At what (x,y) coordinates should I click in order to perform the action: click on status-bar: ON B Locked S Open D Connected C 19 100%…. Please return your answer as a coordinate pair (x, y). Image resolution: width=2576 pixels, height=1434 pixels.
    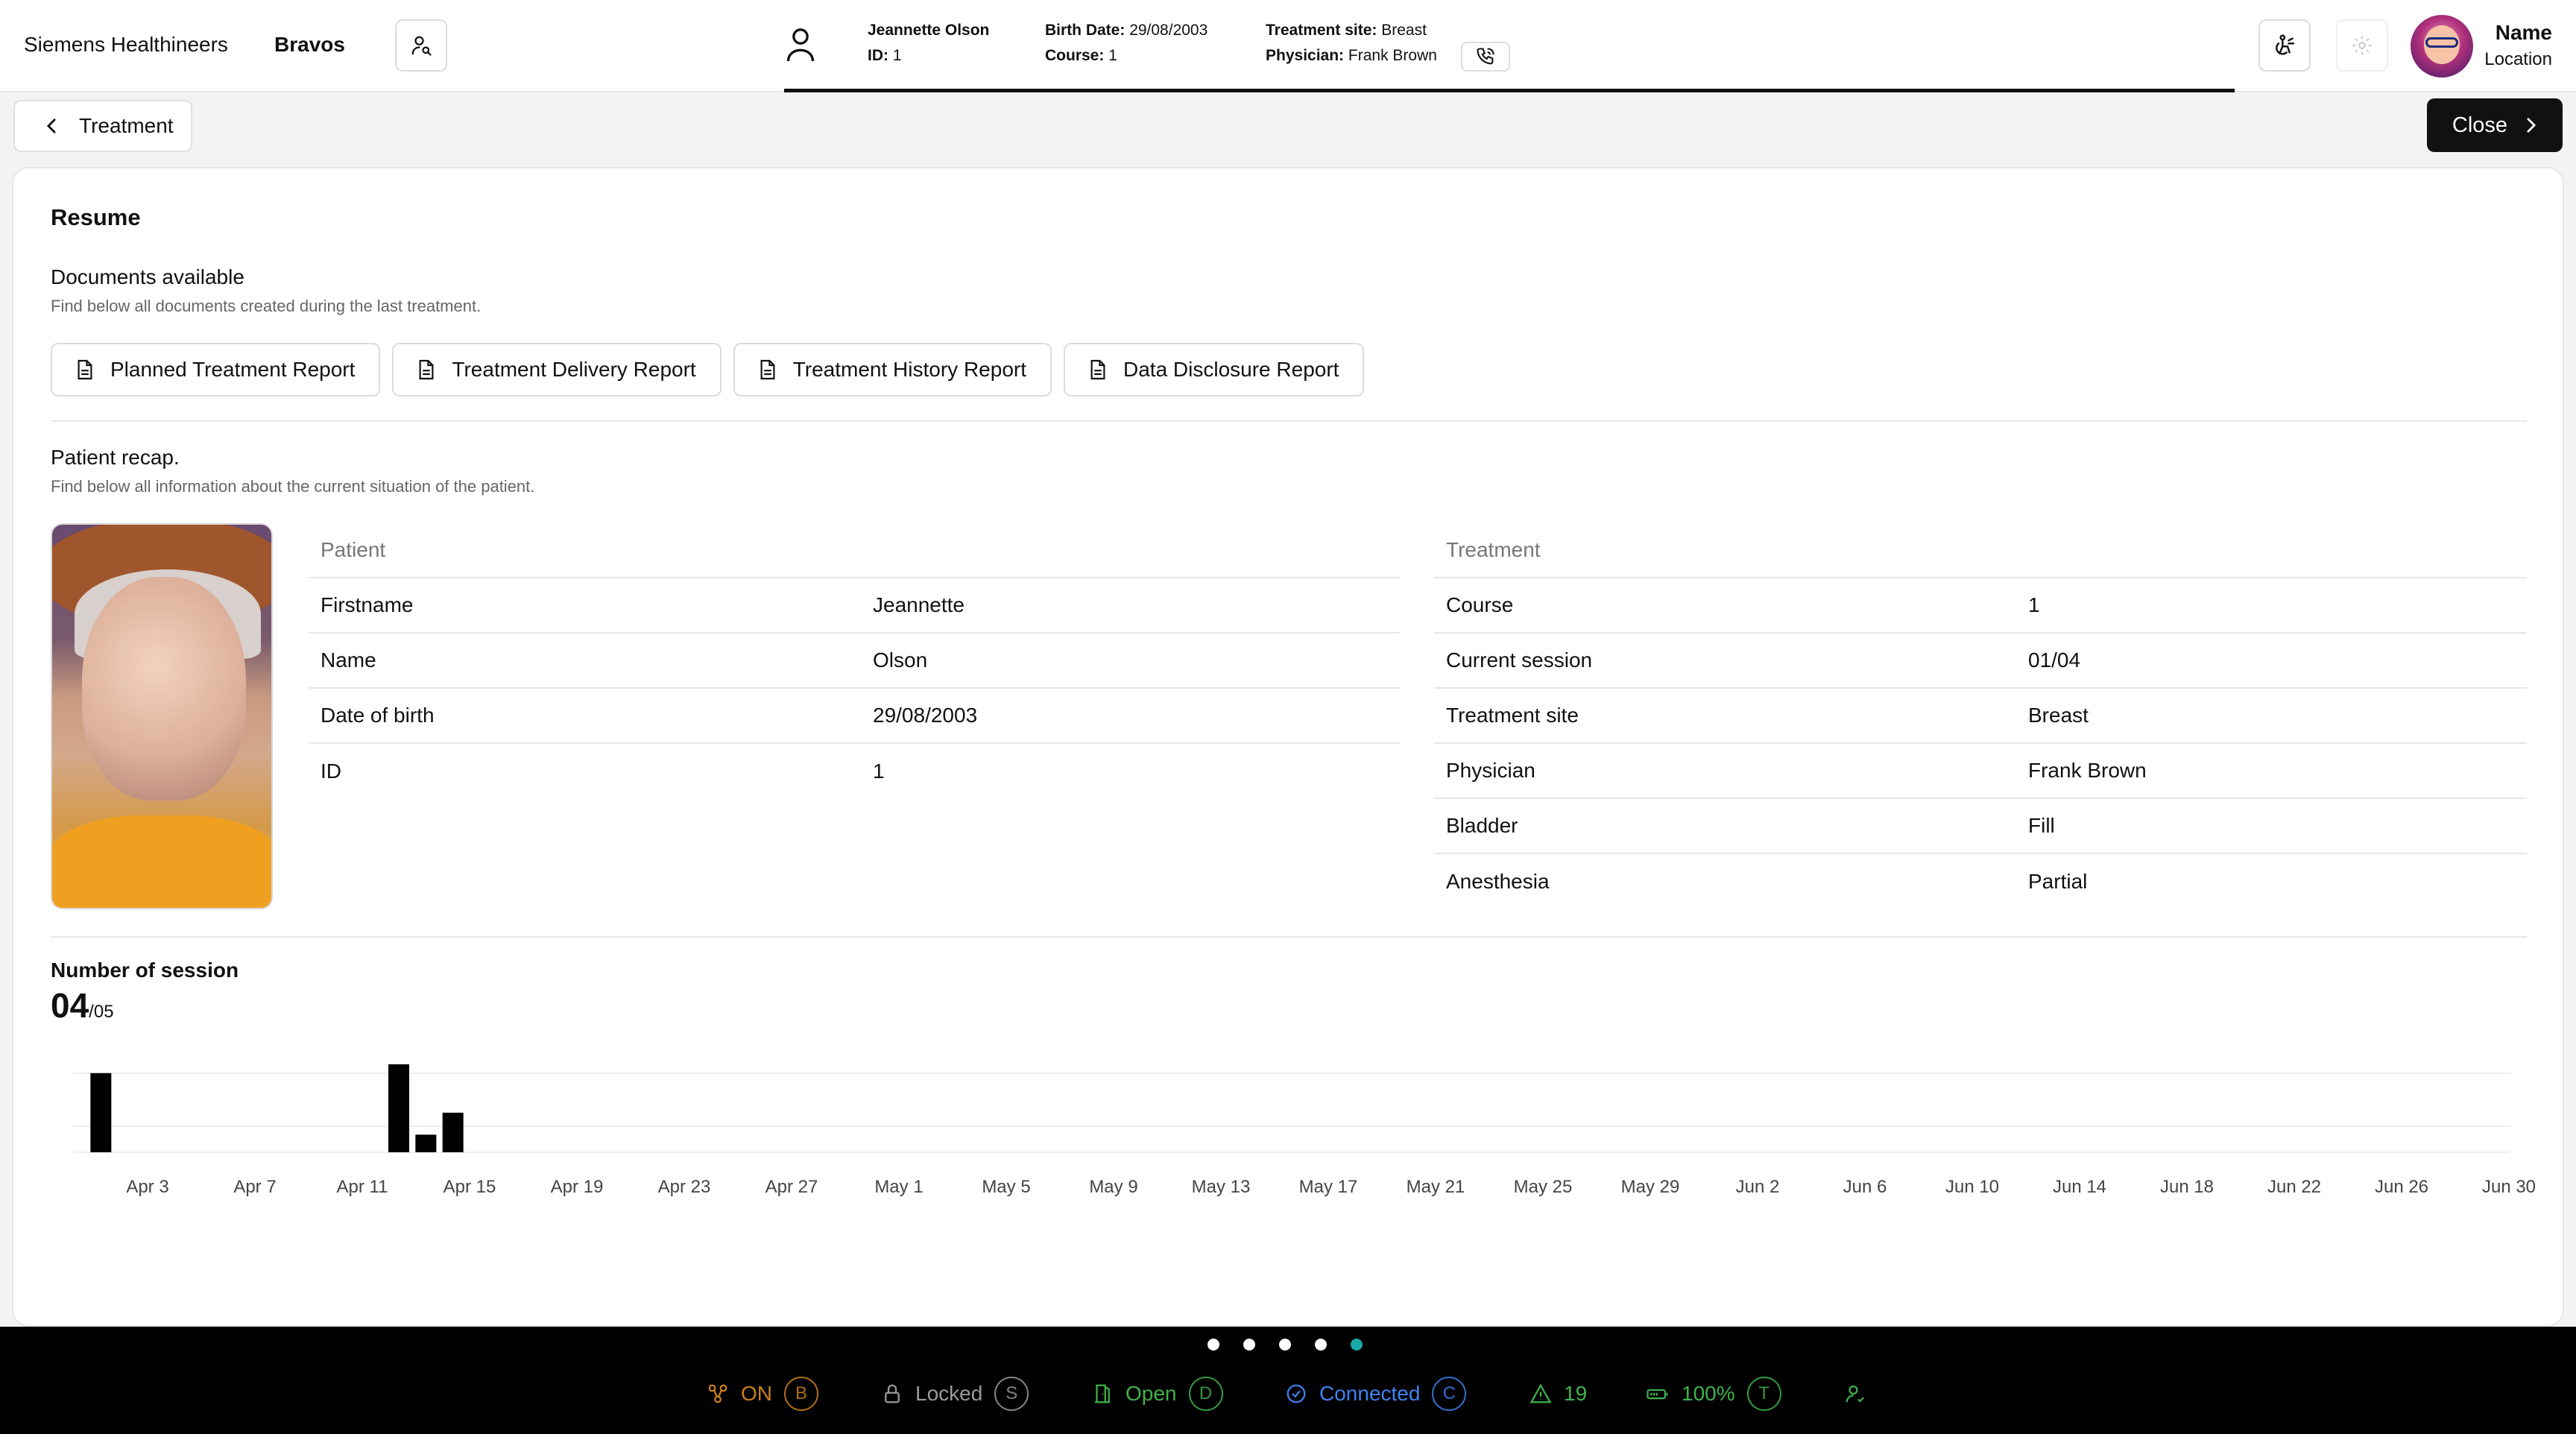
    Looking at the image, I should click on (1288, 1380).